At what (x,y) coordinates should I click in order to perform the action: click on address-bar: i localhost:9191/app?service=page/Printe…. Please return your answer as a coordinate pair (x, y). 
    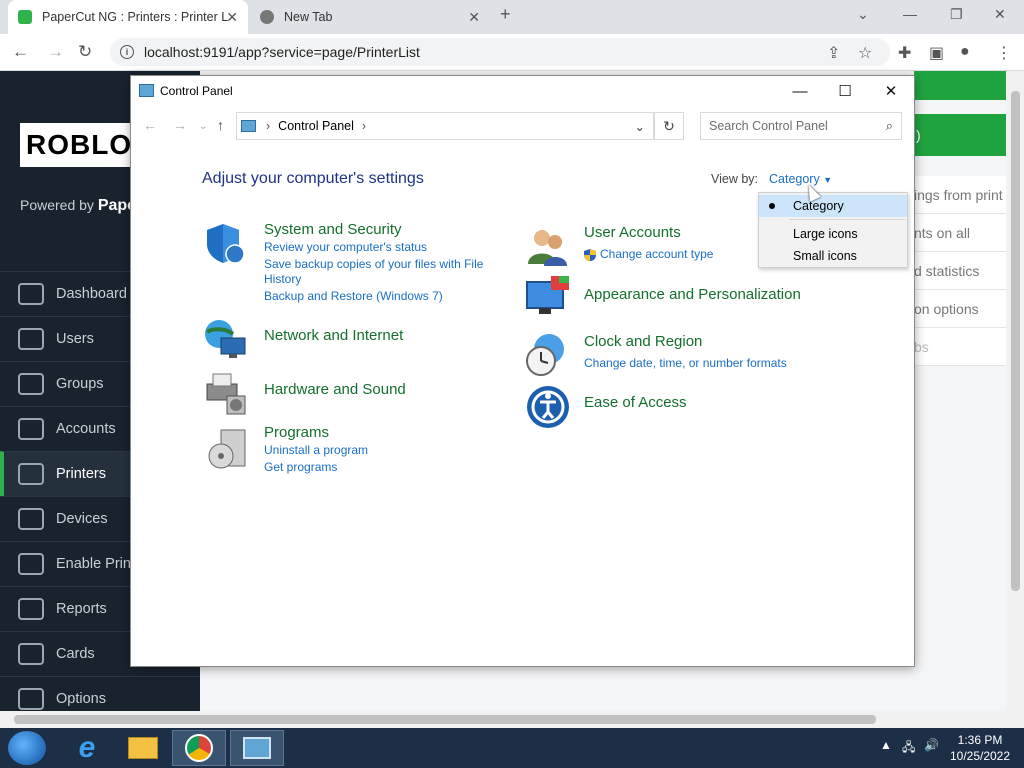
    Looking at the image, I should click on (500, 52).